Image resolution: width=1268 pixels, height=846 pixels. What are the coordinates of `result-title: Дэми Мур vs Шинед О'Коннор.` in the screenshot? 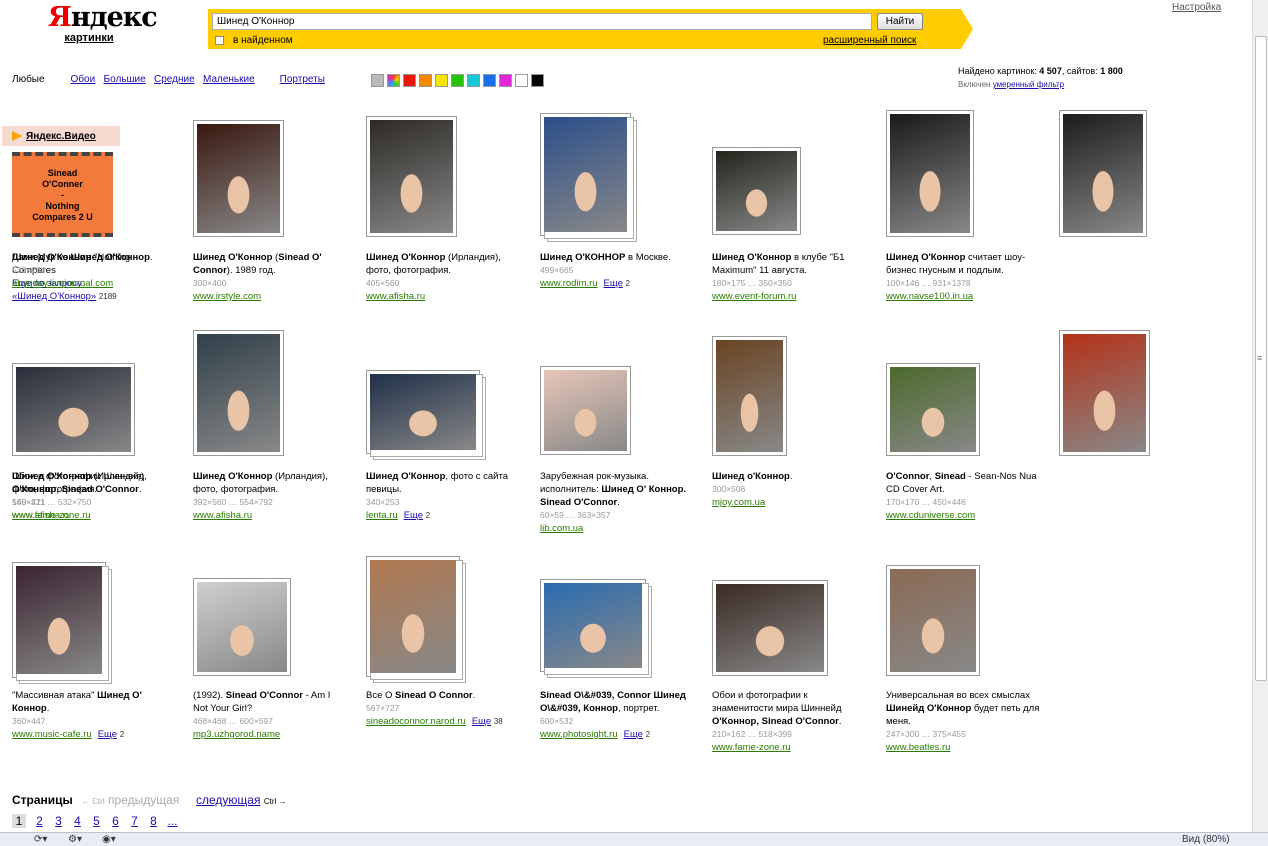 It's located at (92, 257).